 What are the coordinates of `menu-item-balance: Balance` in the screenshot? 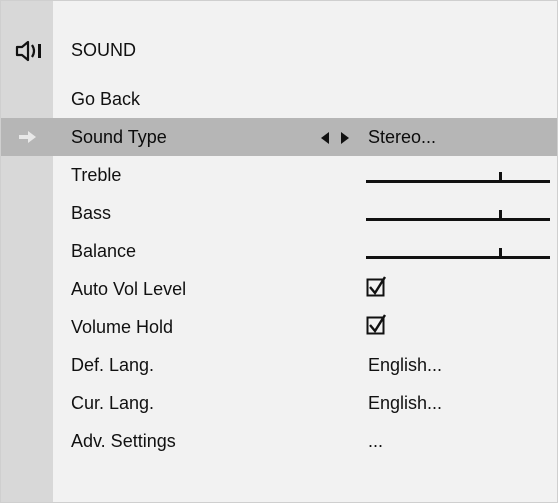 It's located at (279, 251).